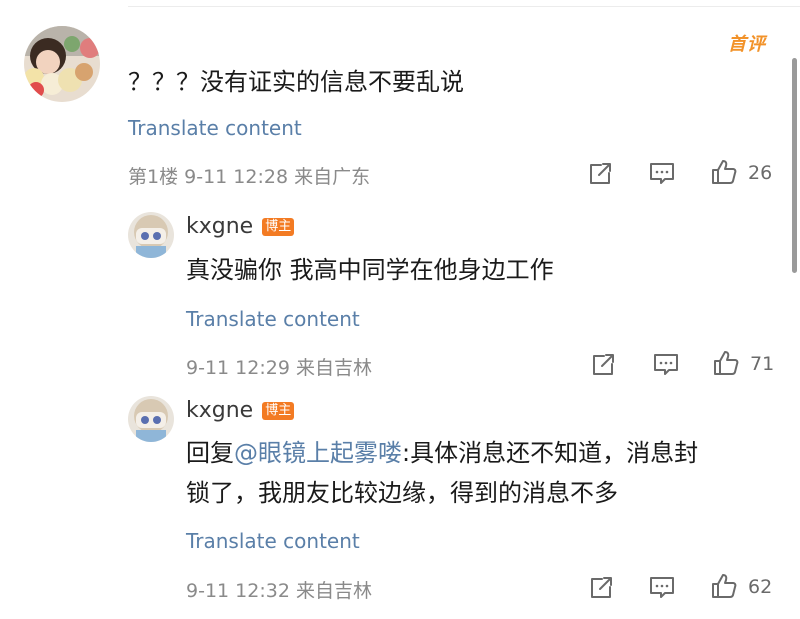 The height and width of the screenshot is (619, 800). I want to click on floor-number: 第1楼, so click(153, 177).